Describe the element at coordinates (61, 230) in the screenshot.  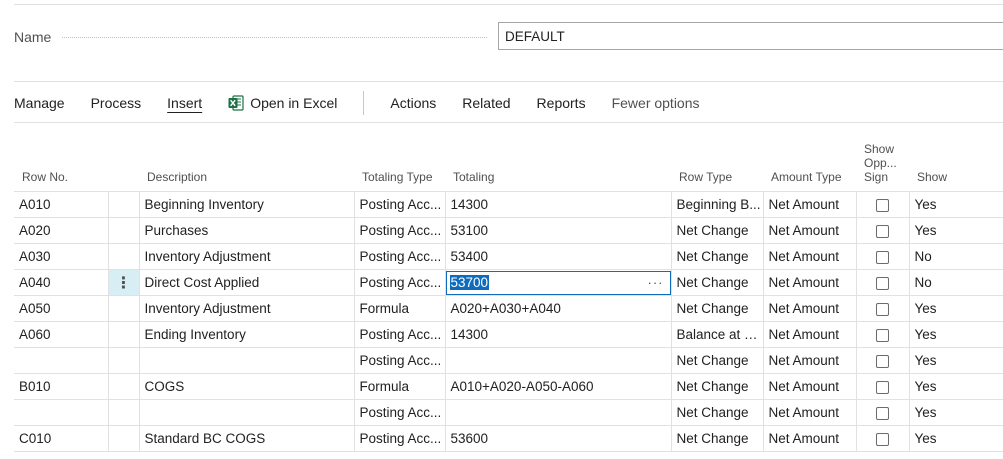
I see `row-no-cell: A020` at that location.